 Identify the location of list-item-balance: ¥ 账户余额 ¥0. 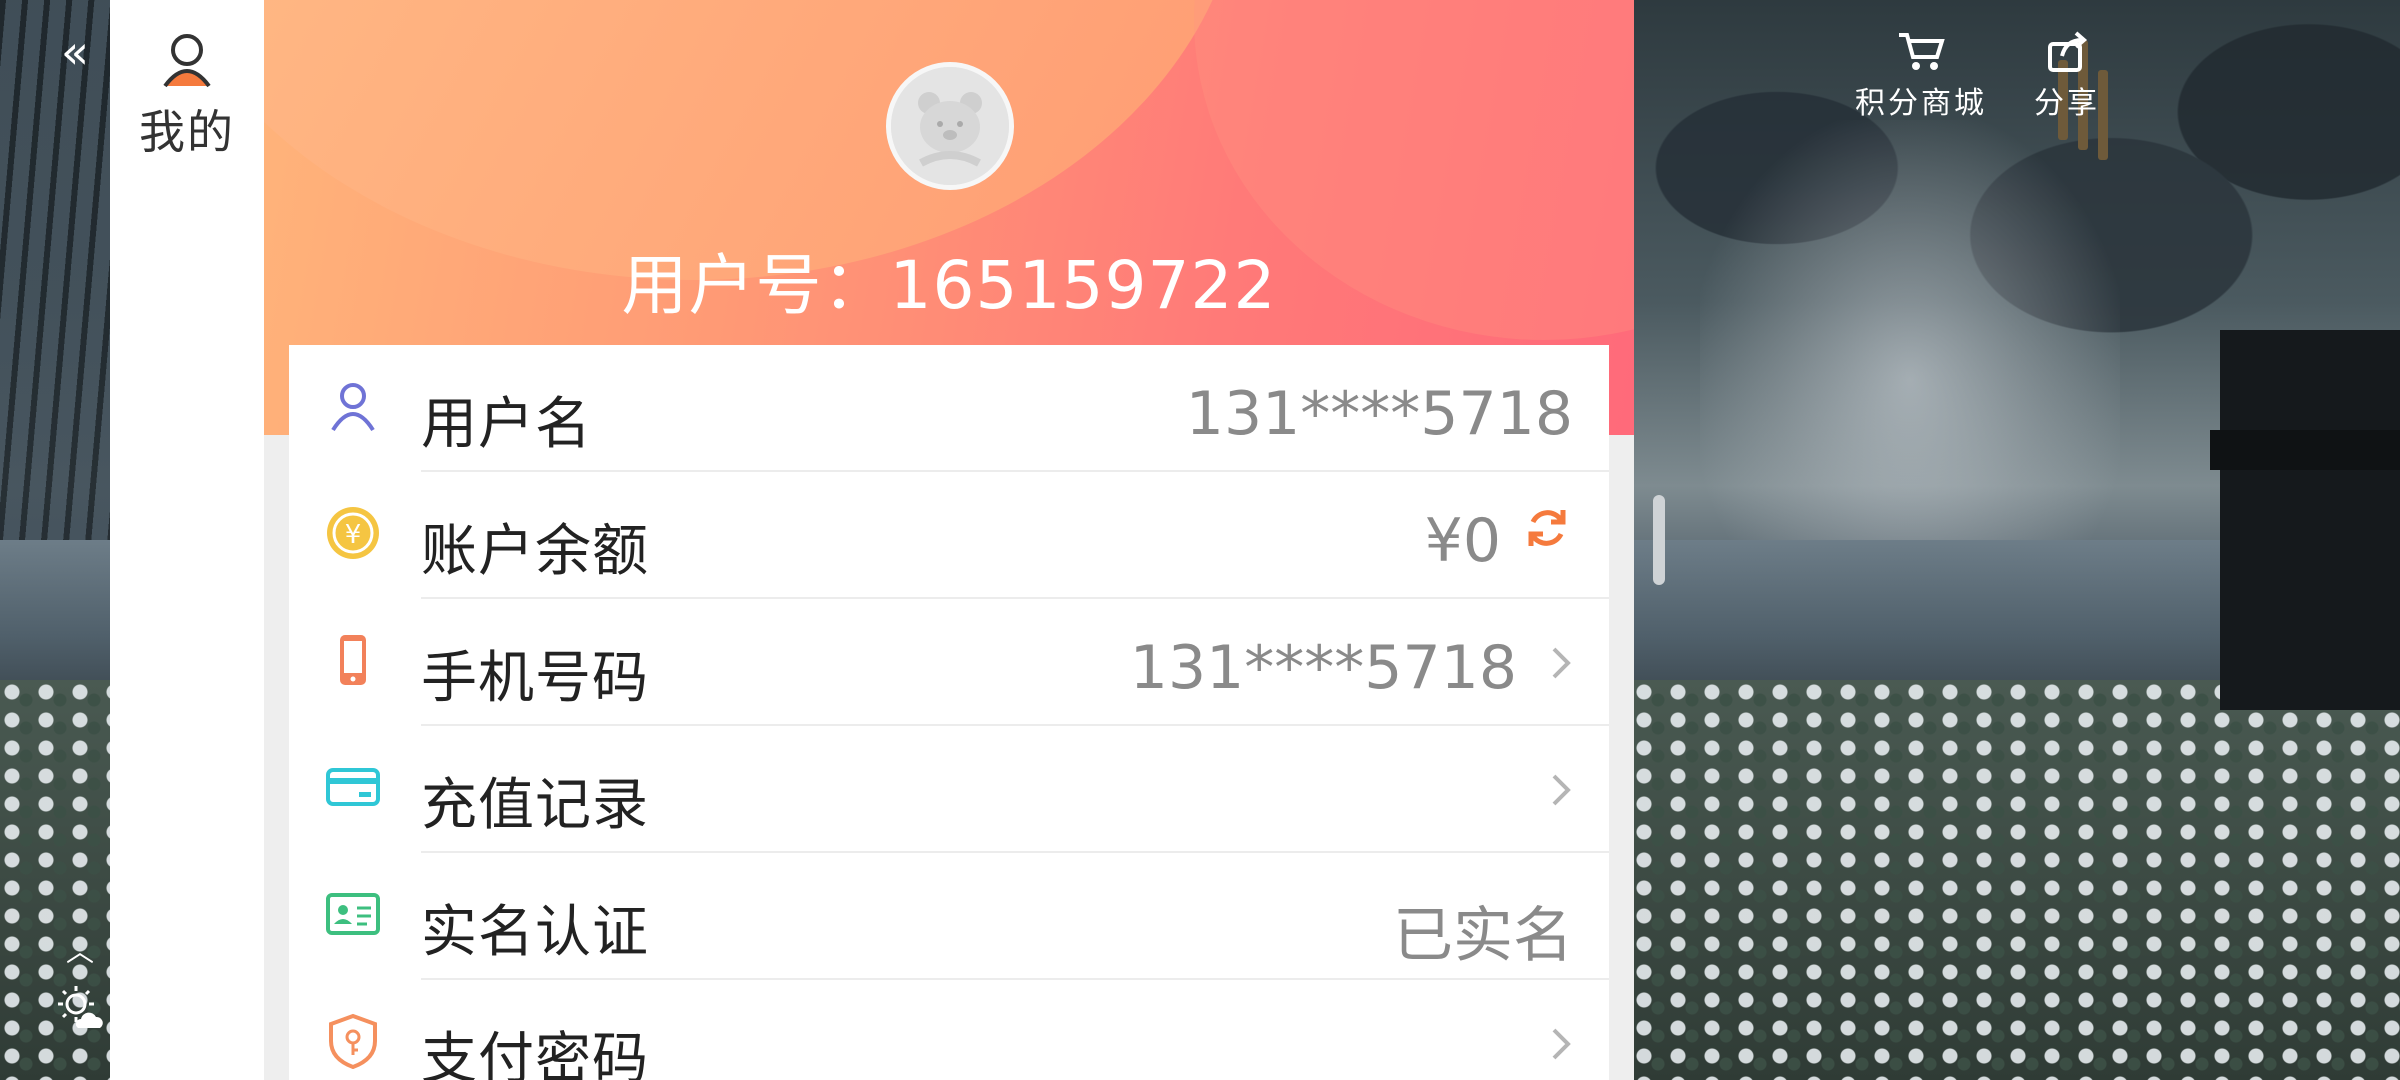
(949, 535).